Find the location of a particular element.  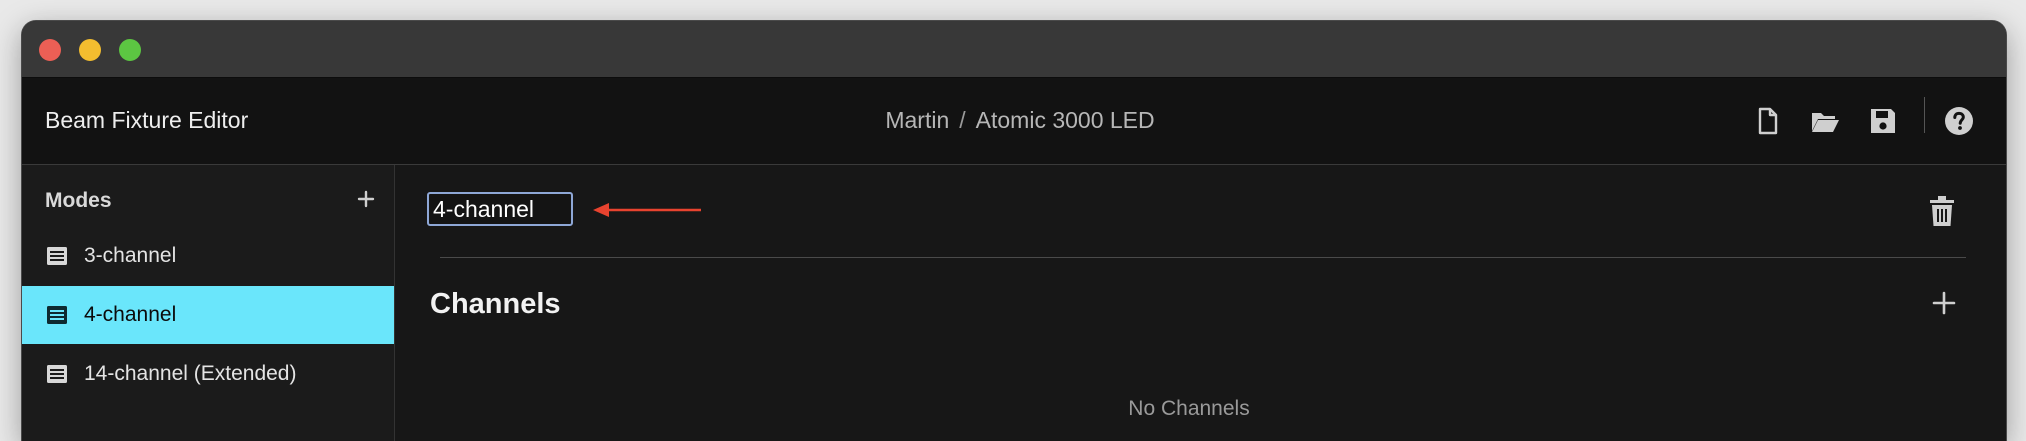

mode-item-14-channel-extended: 14-channel (Extended) is located at coordinates (208, 374).